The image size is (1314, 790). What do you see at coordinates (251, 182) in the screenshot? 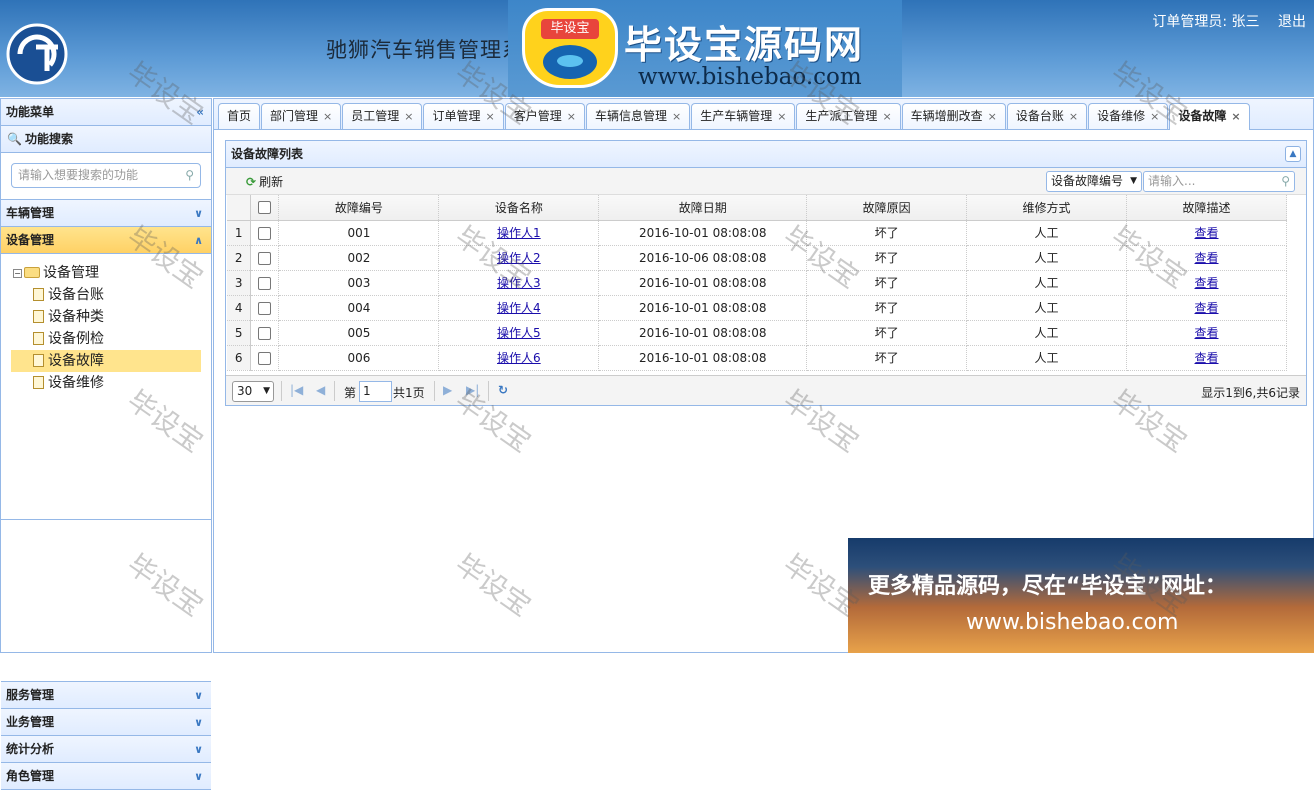
I see `refresh-icon: ⟳` at bounding box center [251, 182].